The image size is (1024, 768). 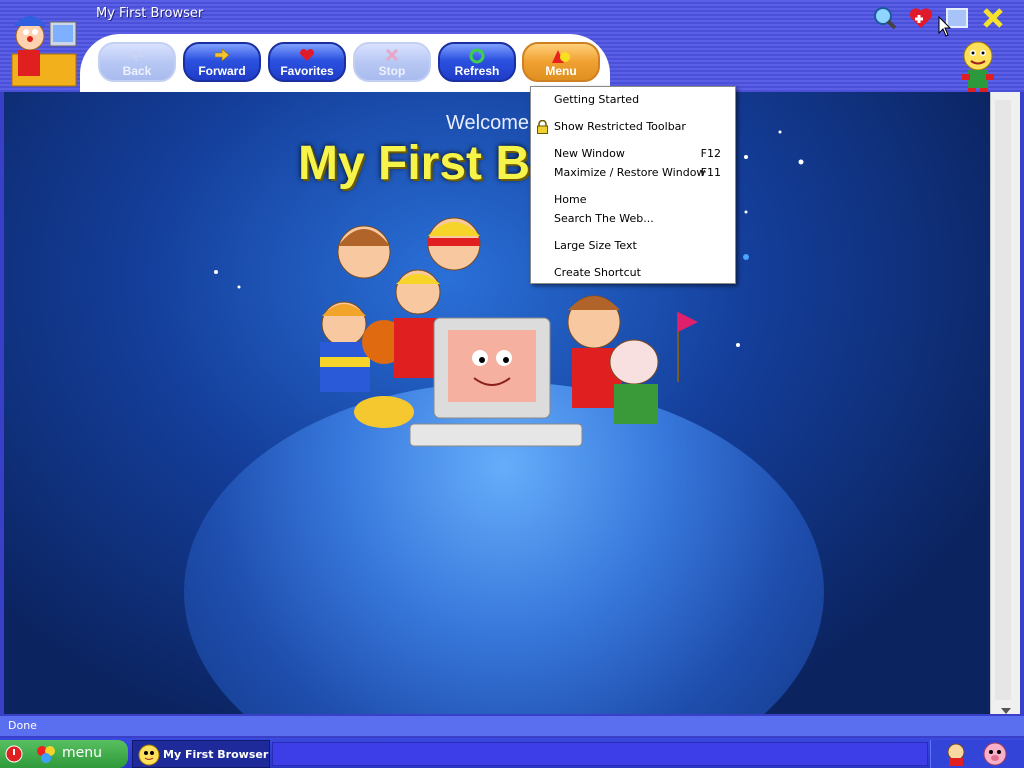 What do you see at coordinates (956, 755) in the screenshot?
I see `tray-character-icon` at bounding box center [956, 755].